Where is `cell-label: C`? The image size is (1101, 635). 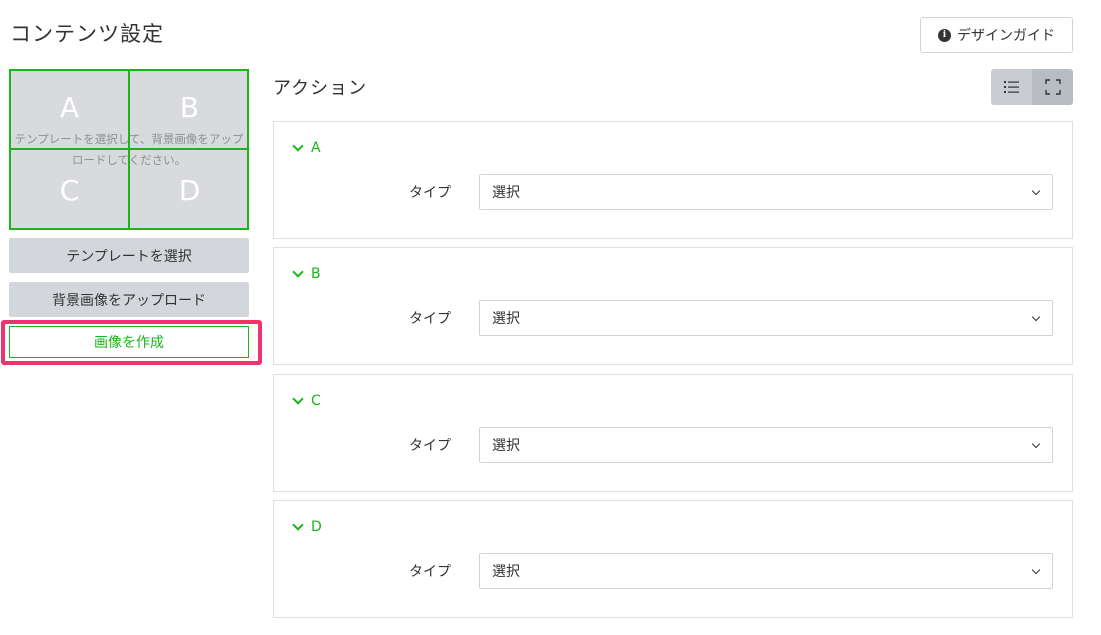 cell-label: C is located at coordinates (69, 190).